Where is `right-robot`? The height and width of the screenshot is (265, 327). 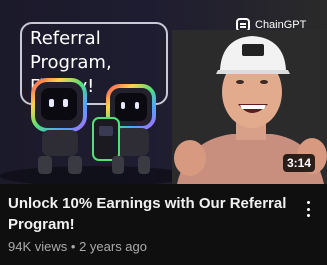 right-robot is located at coordinates (124, 129).